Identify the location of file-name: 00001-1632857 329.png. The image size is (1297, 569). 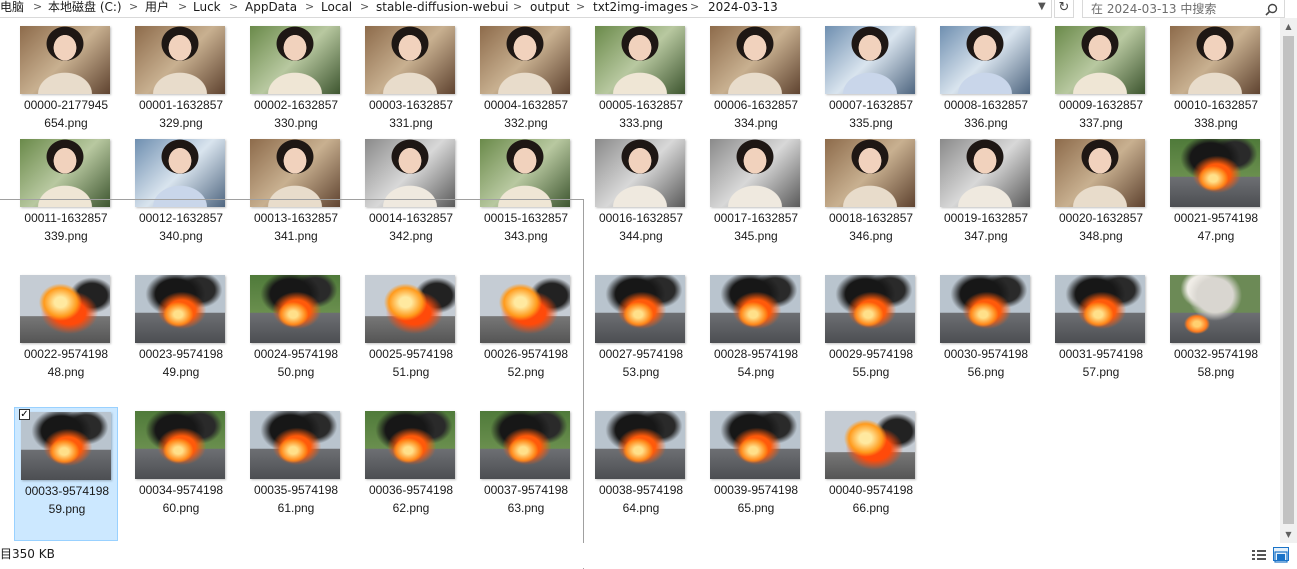
(181, 114).